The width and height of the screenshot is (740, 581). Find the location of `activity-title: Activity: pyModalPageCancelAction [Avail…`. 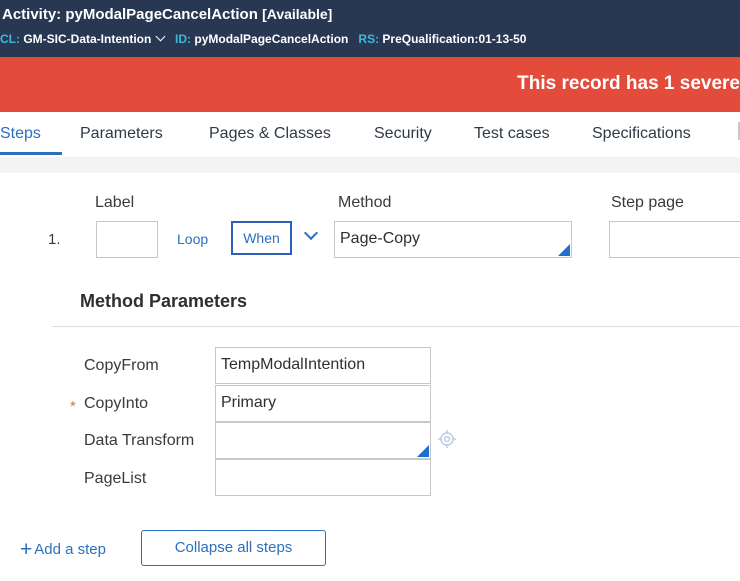

activity-title: Activity: pyModalPageCancelAction [Avail… is located at coordinates (167, 14).